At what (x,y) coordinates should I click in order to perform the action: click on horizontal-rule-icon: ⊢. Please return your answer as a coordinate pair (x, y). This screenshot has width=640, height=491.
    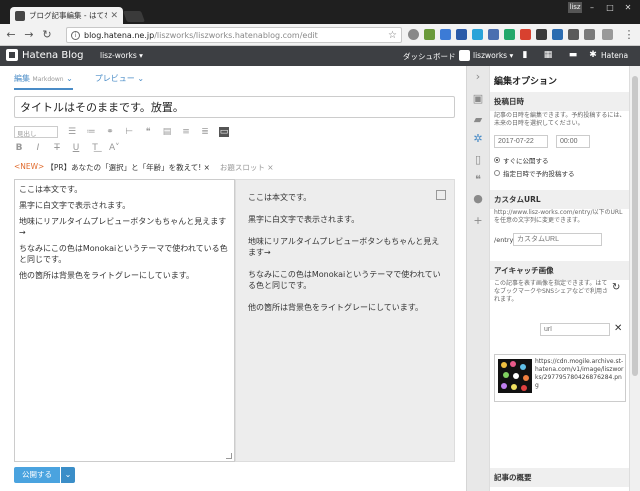
    Looking at the image, I should click on (129, 132).